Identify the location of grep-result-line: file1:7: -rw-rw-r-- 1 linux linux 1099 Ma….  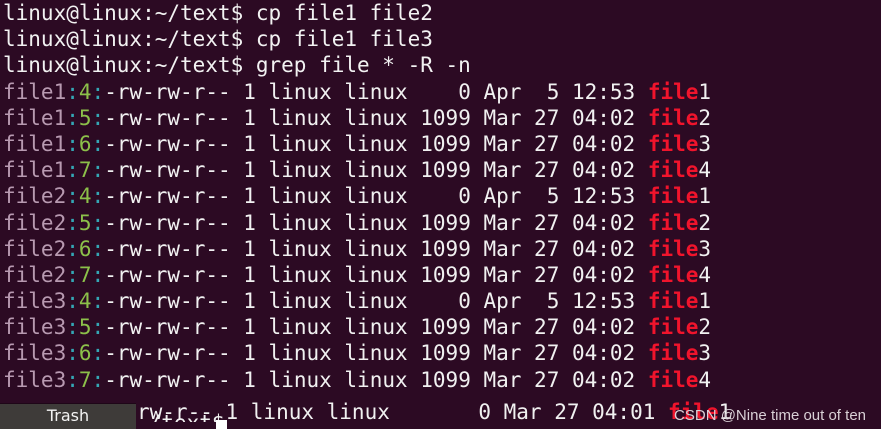
(433, 170).